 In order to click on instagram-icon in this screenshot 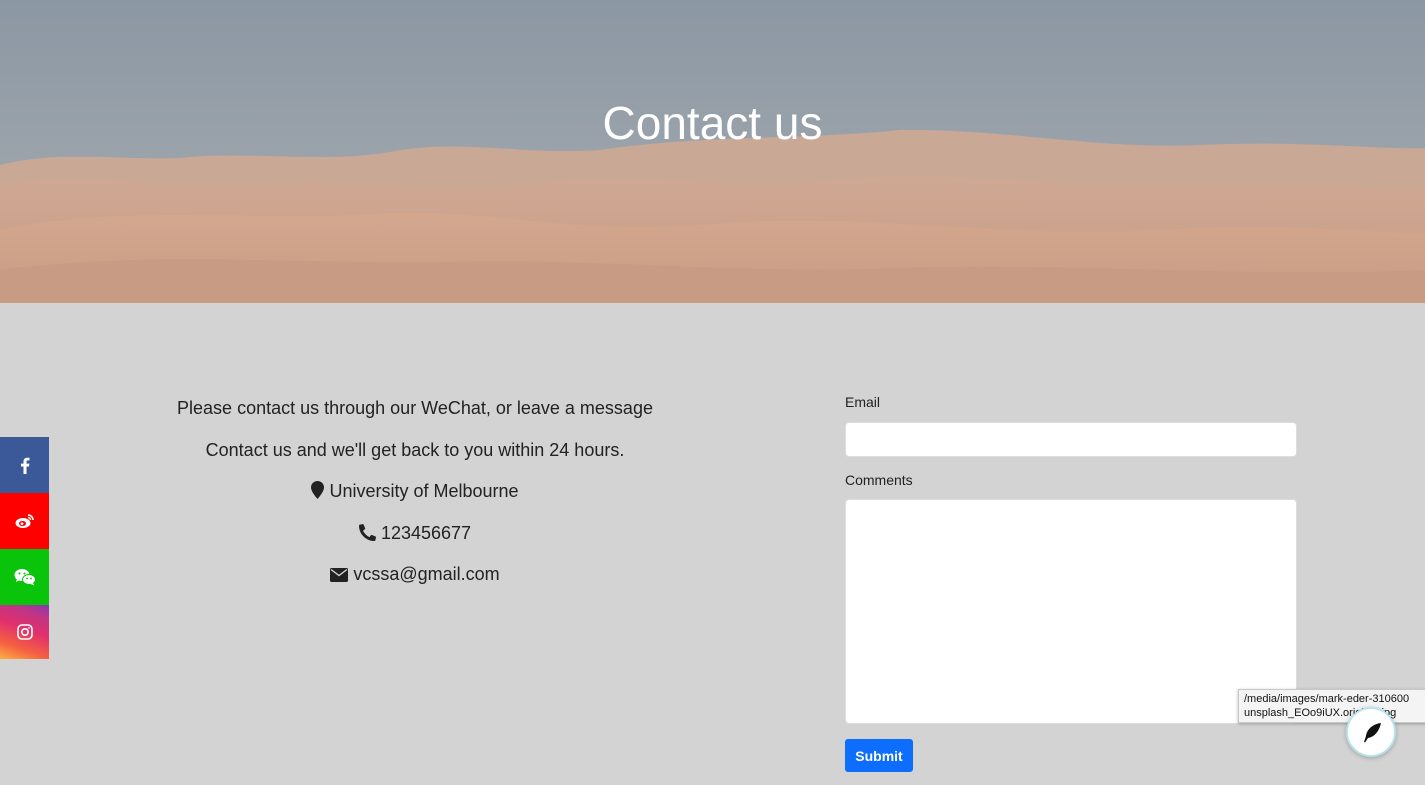, I will do `click(24, 632)`.